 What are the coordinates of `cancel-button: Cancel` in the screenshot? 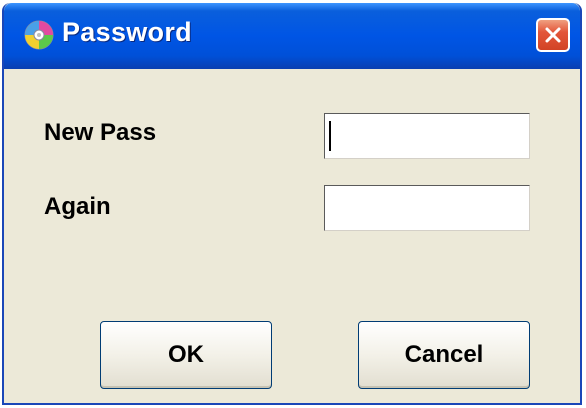 It's located at (444, 355).